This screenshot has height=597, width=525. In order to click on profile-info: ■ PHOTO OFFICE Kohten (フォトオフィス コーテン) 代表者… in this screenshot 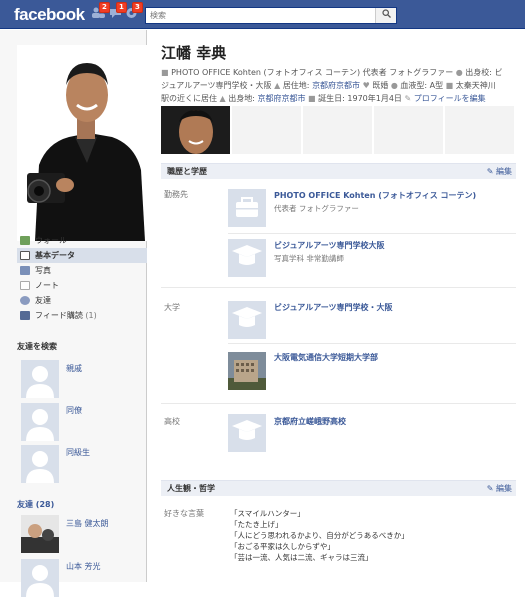, I will do `click(332, 85)`.